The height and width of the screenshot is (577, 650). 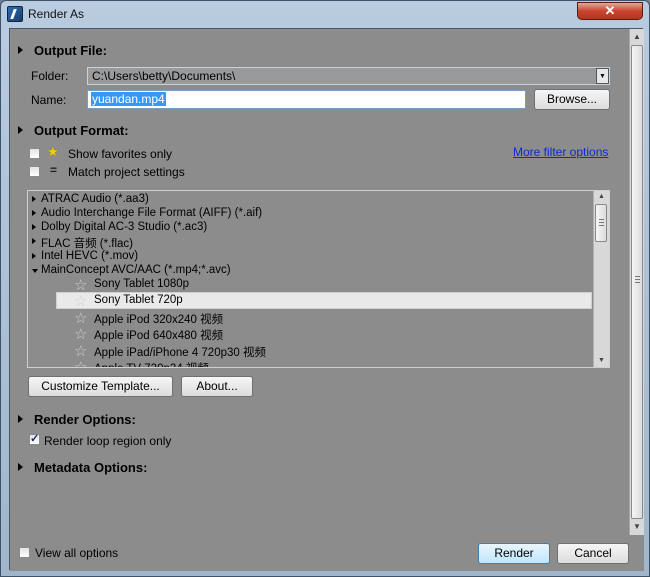 I want to click on template-row: ☆ Apple TV 720p24 视频, so click(x=324, y=362).